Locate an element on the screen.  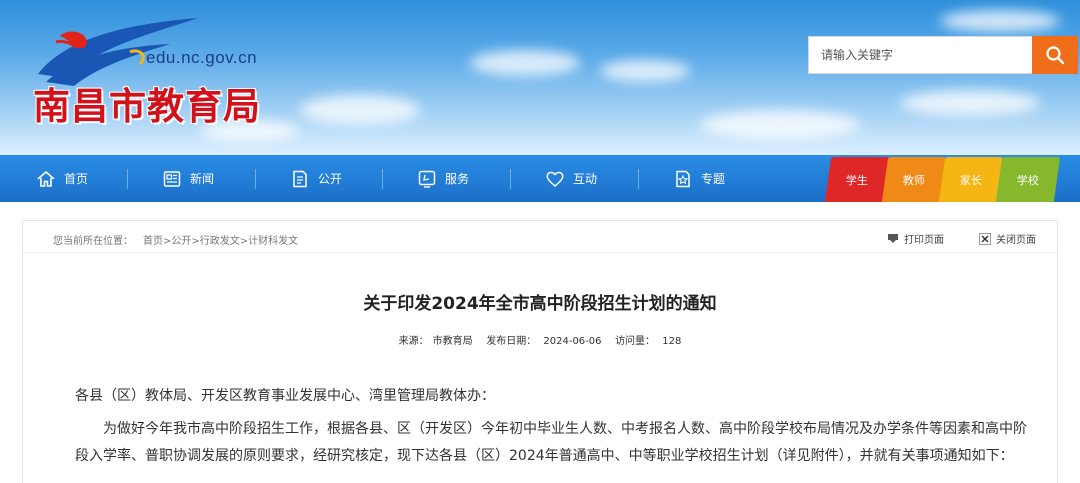
nav-item-interact: 互动 is located at coordinates (571, 178).